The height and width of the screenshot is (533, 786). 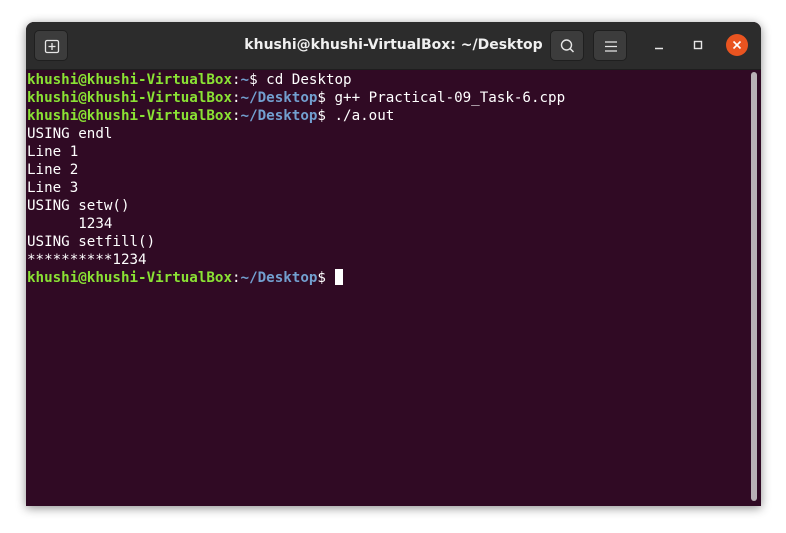 I want to click on command-text: $ cd Desktop, so click(x=300, y=80).